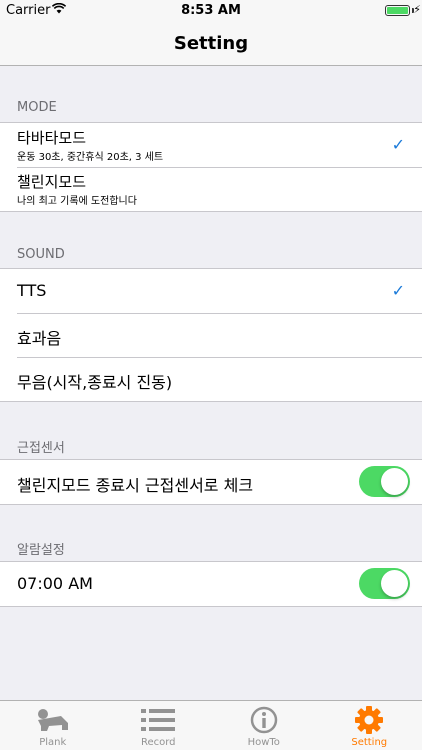 Image resolution: width=422 pixels, height=750 pixels. Describe the element at coordinates (263, 742) in the screenshot. I see `tab-label: HowTo` at that location.